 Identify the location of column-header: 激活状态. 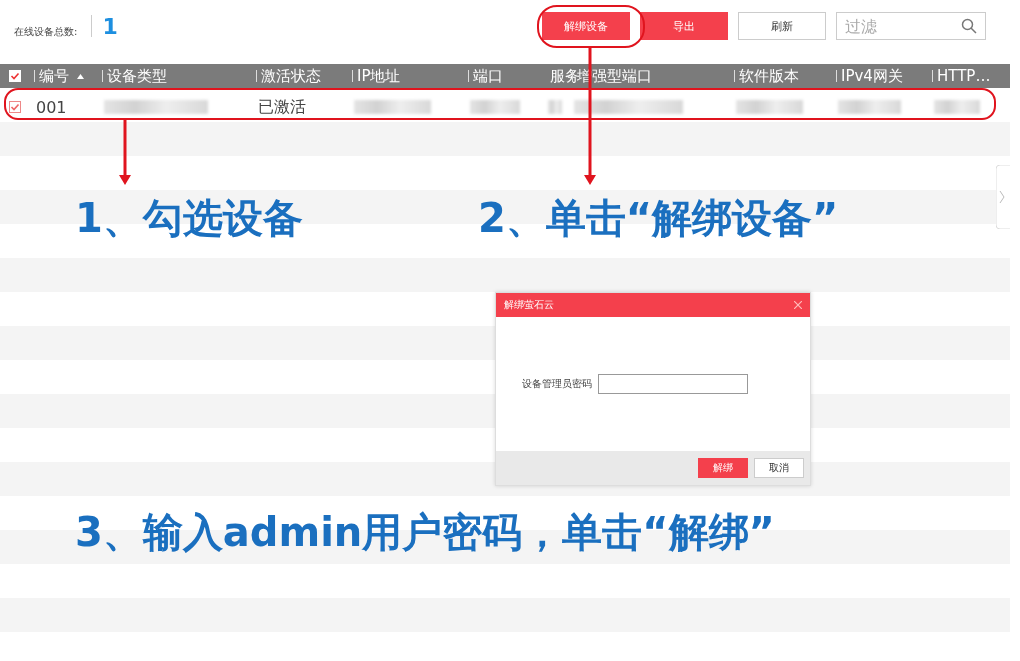
(291, 76).